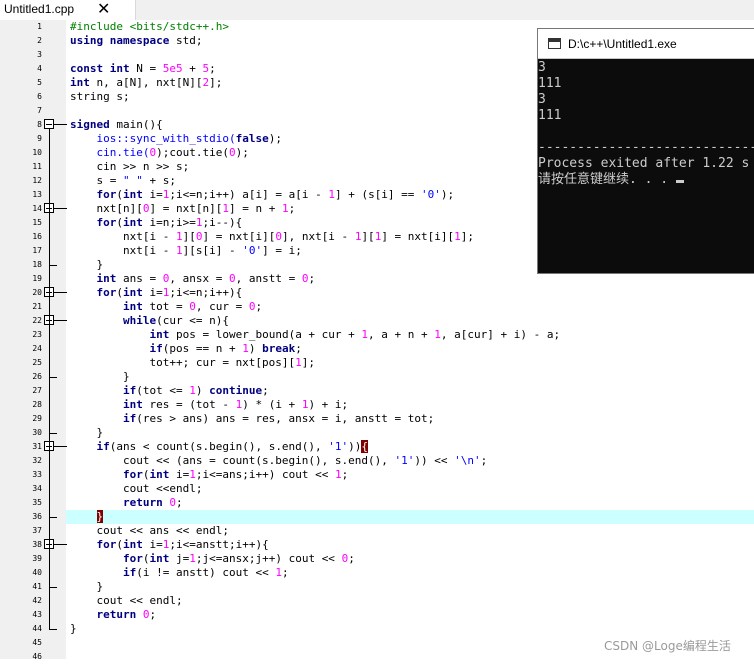 Image resolution: width=754 pixels, height=664 pixels. I want to click on code-line: 35 return 0;, so click(377, 503).